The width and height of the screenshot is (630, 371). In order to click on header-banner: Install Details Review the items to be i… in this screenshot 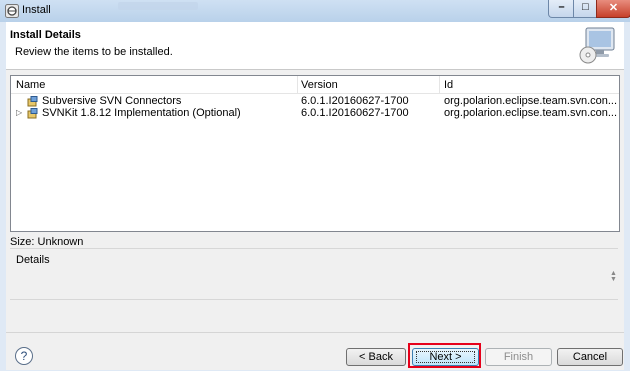, I will do `click(315, 46)`.